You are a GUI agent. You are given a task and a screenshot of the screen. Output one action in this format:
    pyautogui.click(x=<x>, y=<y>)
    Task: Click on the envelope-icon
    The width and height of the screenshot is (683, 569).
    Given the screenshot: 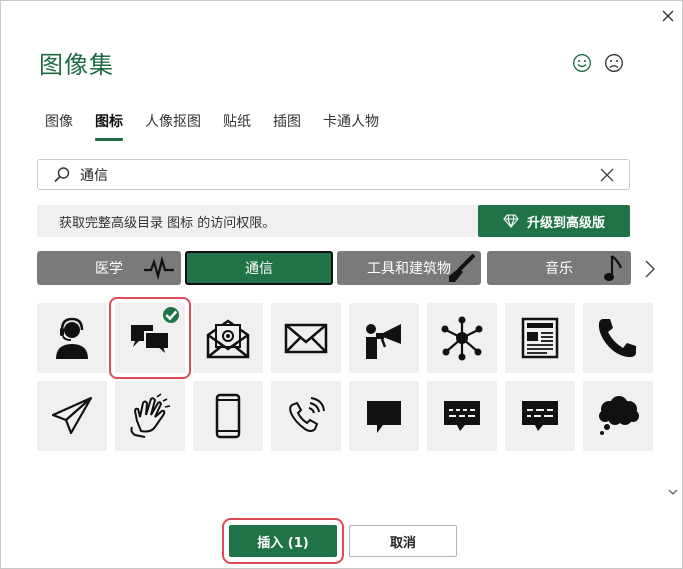 What is the action you would take?
    pyautogui.click(x=306, y=338)
    